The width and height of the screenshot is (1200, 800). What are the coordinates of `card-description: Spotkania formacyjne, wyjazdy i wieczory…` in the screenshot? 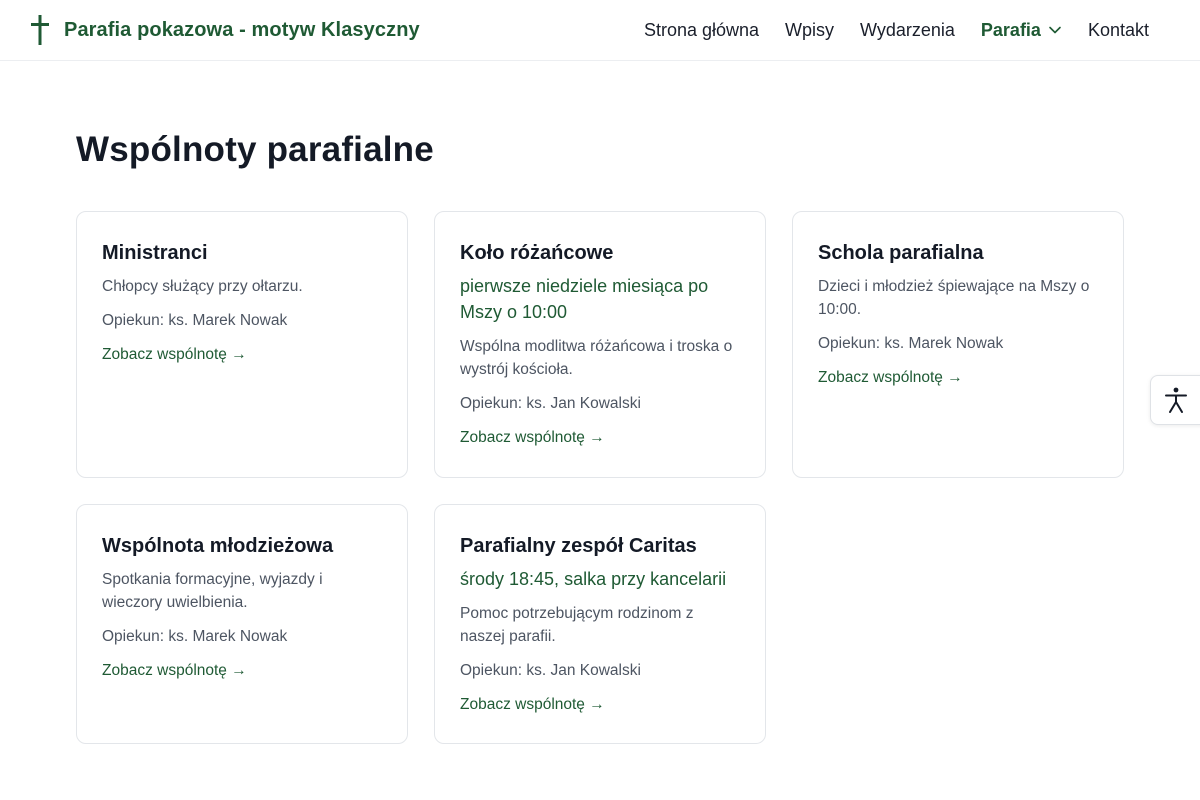 It's located at (212, 591).